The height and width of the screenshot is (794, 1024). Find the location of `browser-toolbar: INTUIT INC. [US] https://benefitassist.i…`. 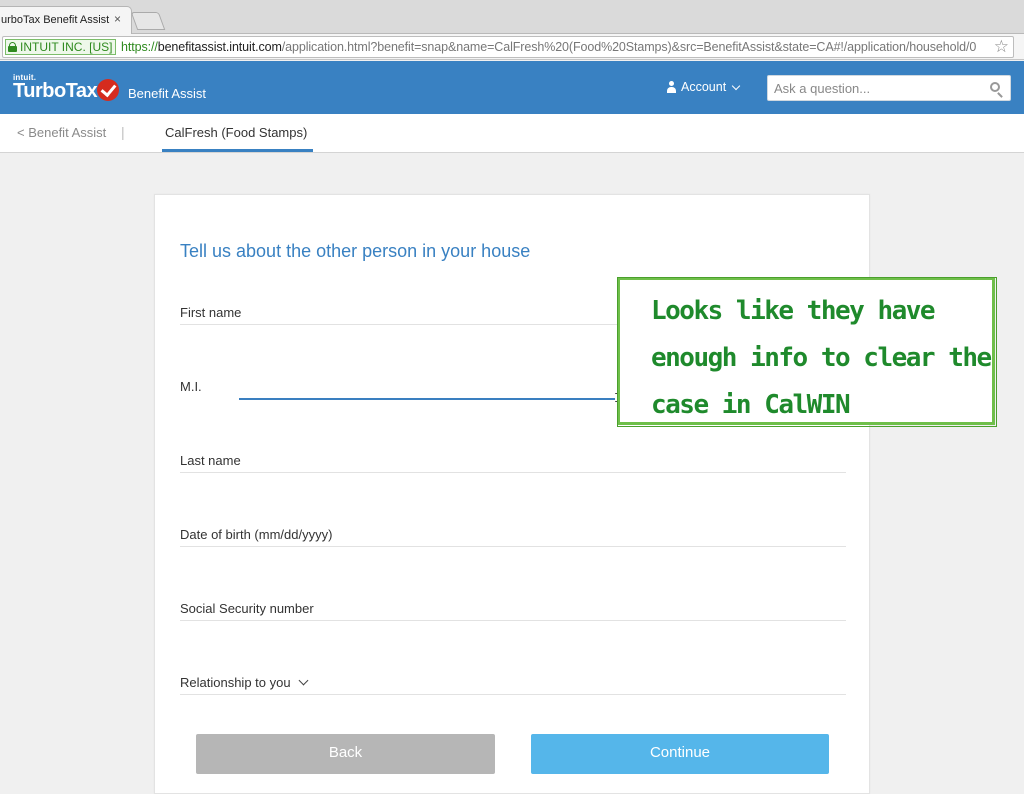

browser-toolbar: INTUIT INC. [US] https://benefitassist.i… is located at coordinates (512, 47).